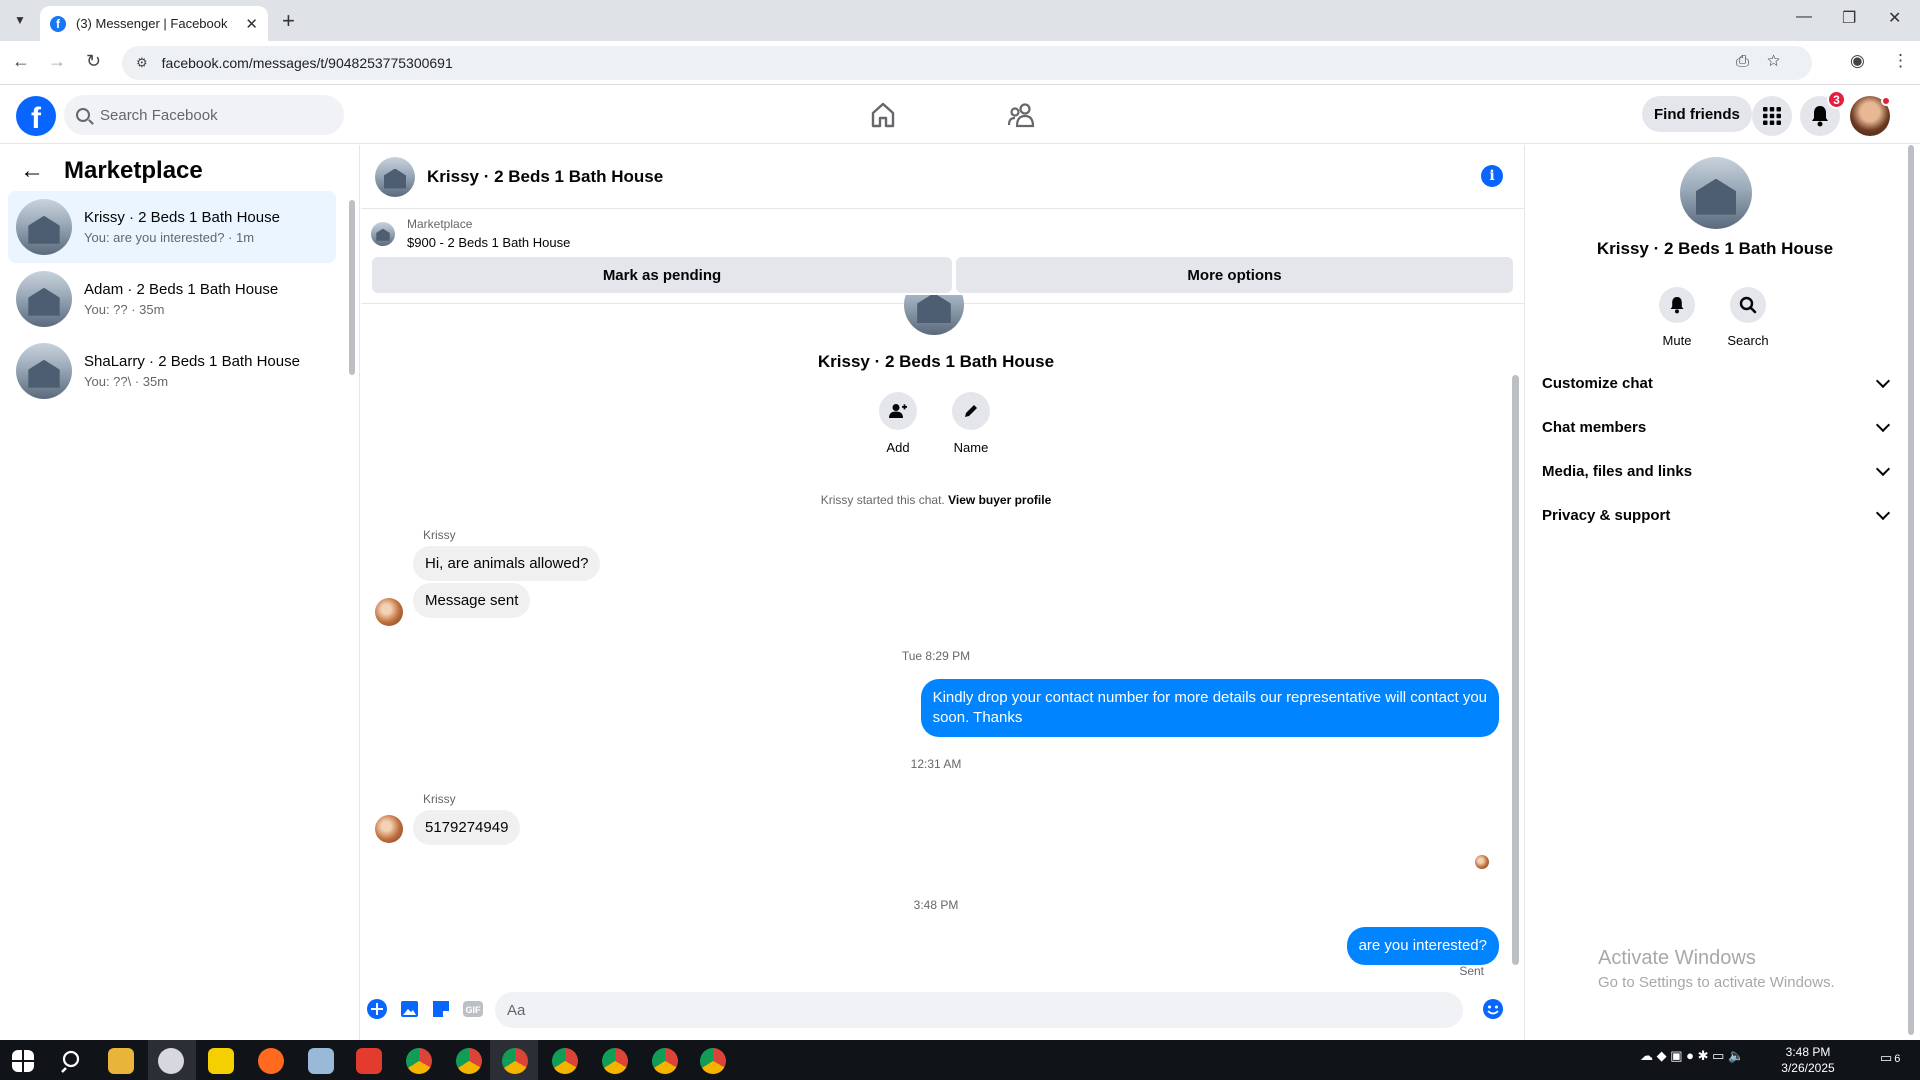 The height and width of the screenshot is (1080, 1920). What do you see at coordinates (1894, 18) in the screenshot?
I see `close-window-icon: ✕` at bounding box center [1894, 18].